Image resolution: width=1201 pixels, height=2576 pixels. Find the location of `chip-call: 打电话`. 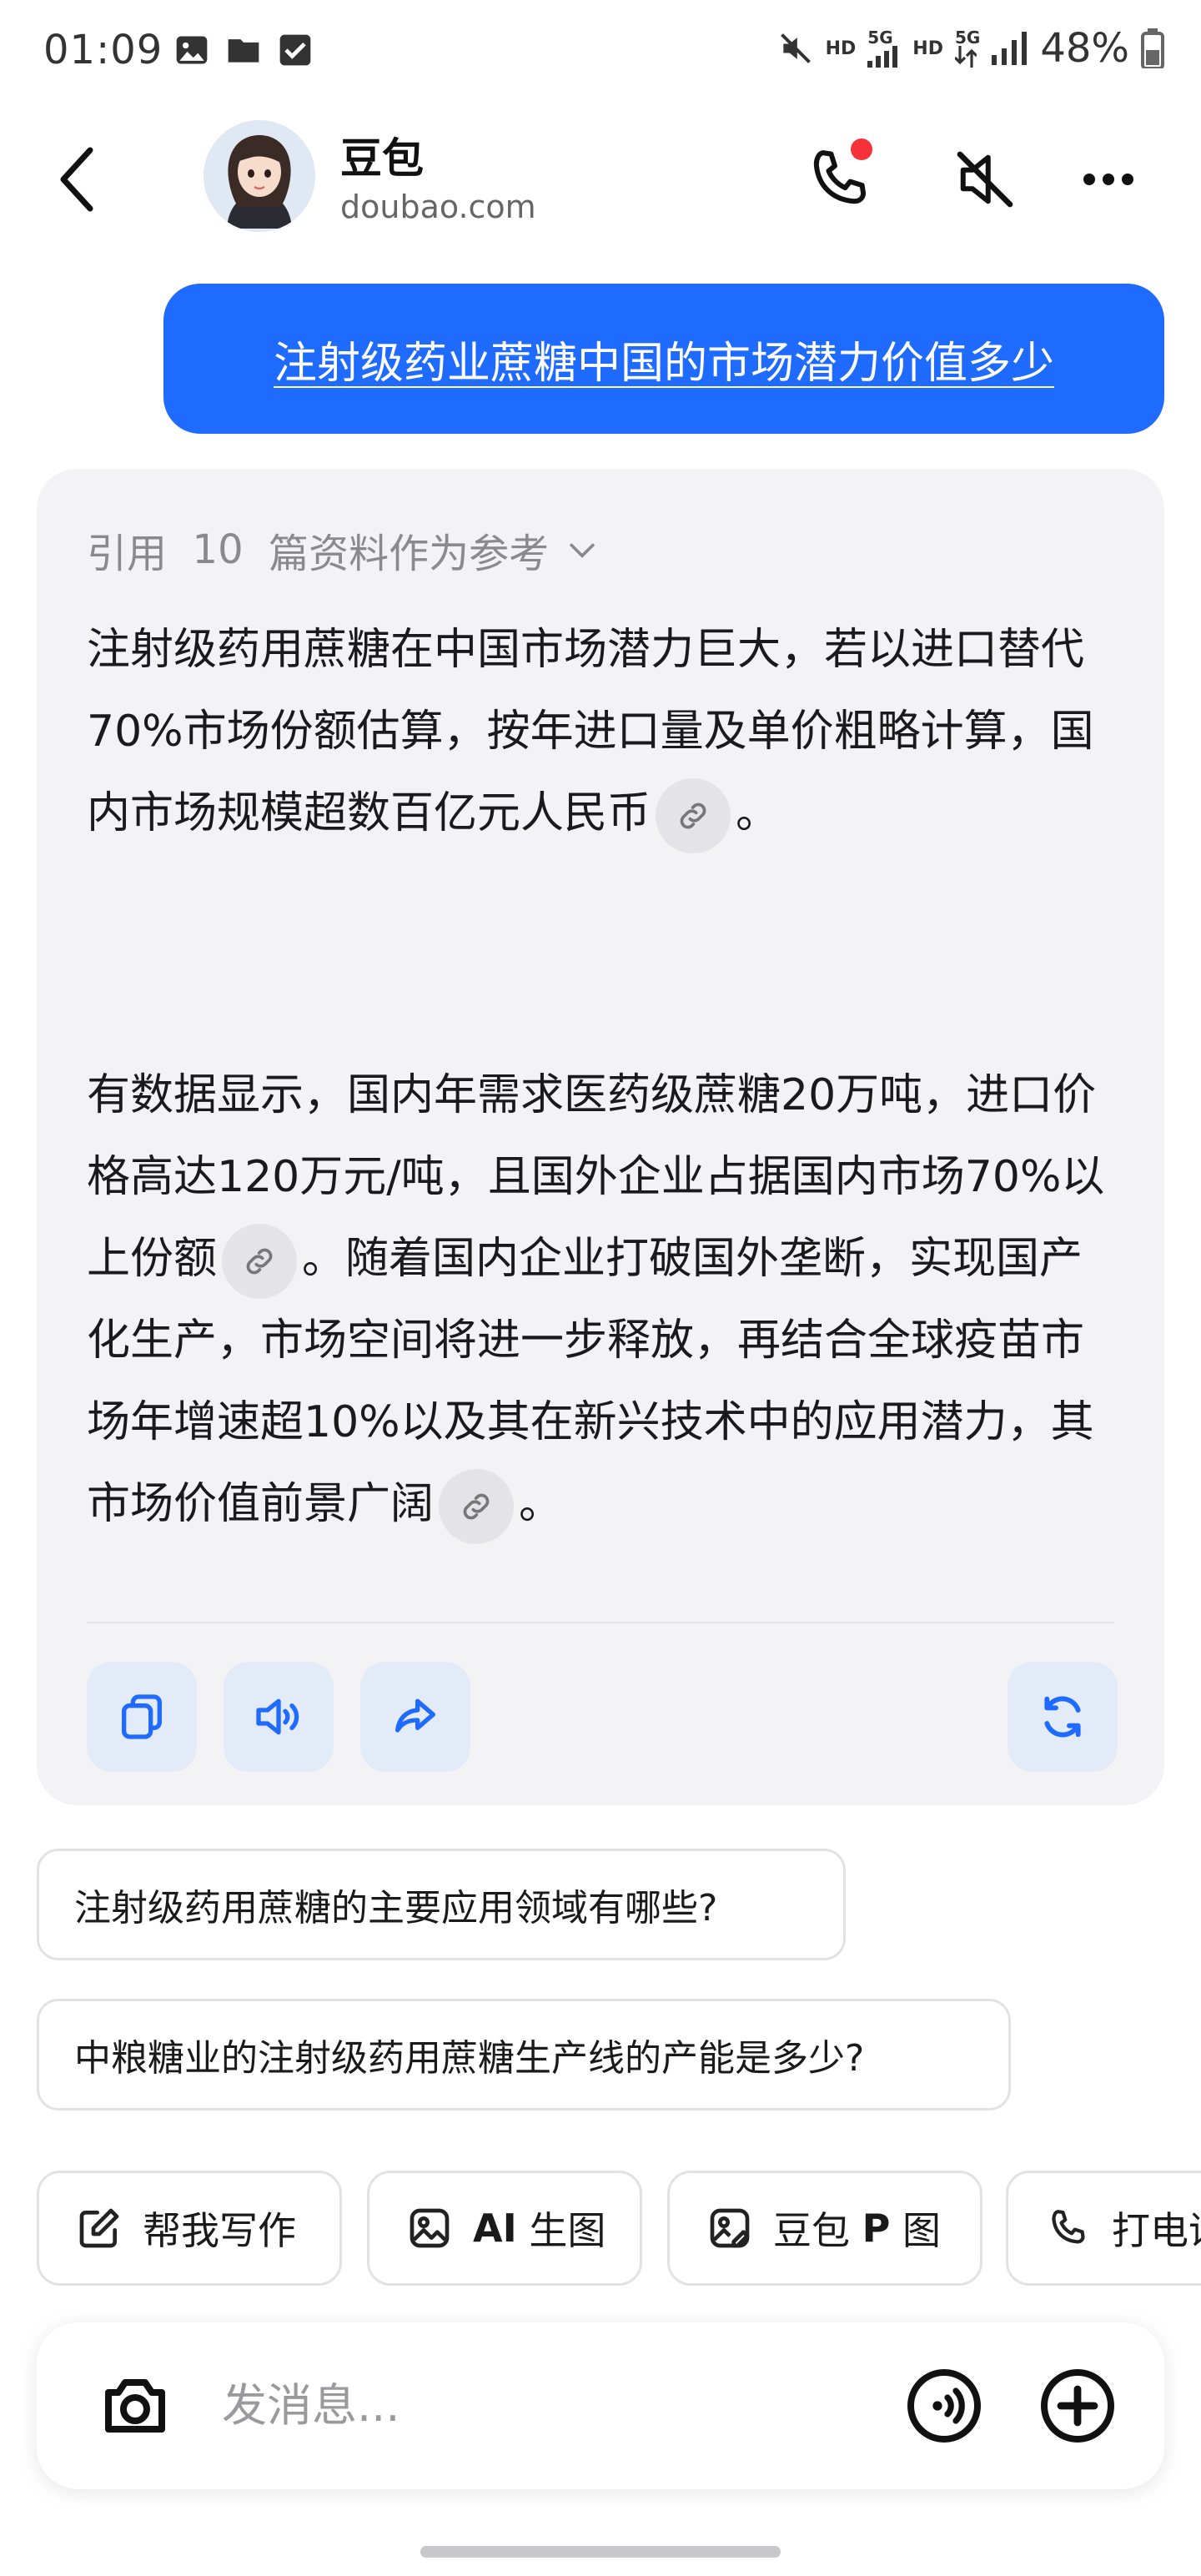

chip-call: 打电话 is located at coordinates (1104, 2228).